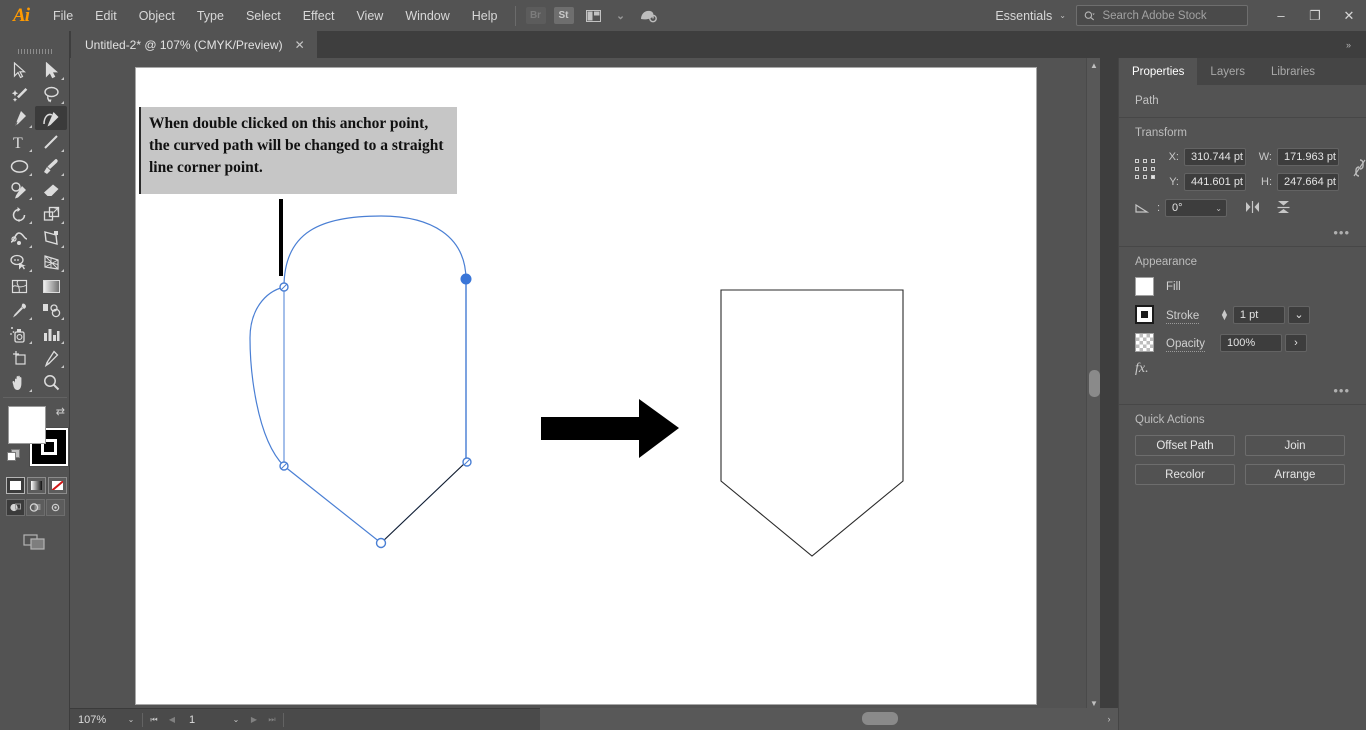 This screenshot has width=1366, height=730. Describe the element at coordinates (1227, 71) in the screenshot. I see `tab-layers: Layers` at that location.